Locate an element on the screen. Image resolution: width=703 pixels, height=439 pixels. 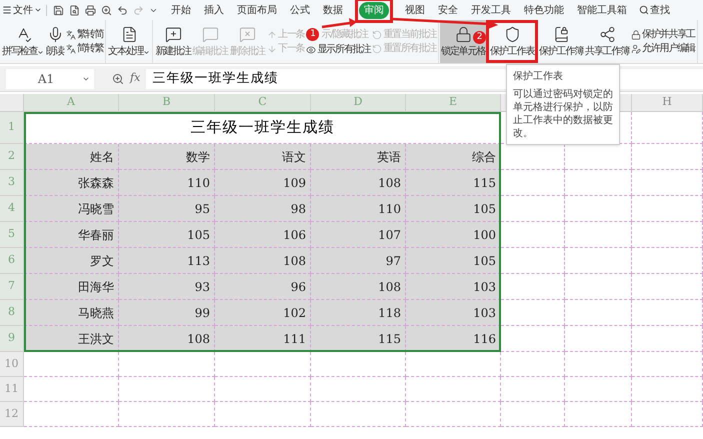
table-cell: 95 is located at coordinates (167, 209).